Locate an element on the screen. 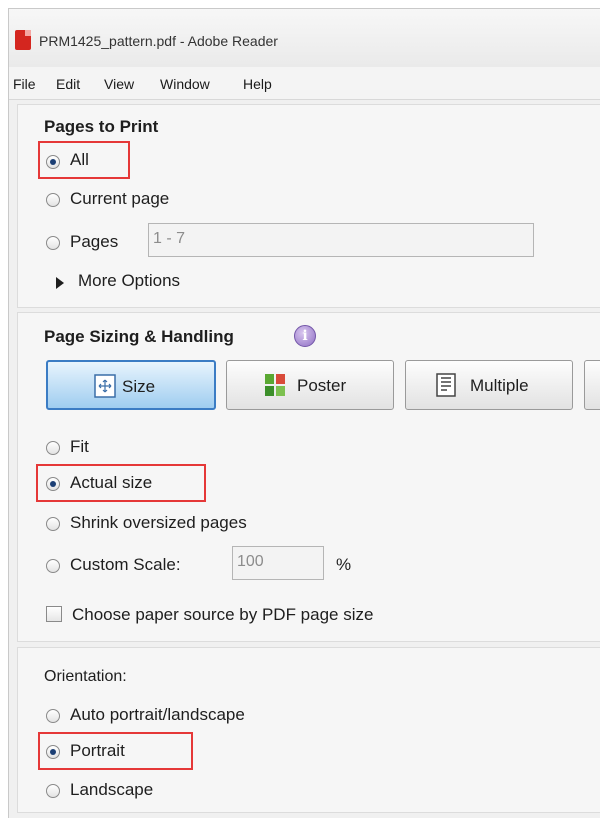  info-icon: i is located at coordinates (305, 336).